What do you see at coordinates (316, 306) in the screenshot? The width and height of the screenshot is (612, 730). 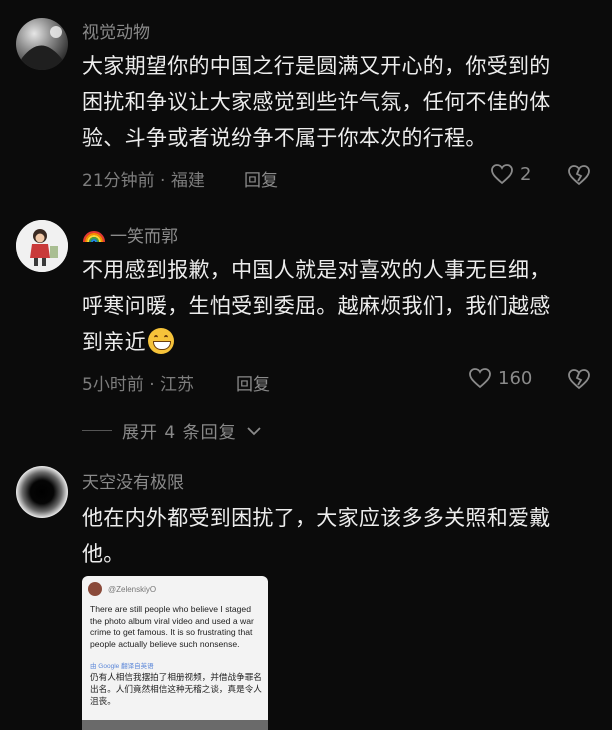 I see `comment-line: 呼寒问暖，生怕受到委屈。越麻烦我们，我们越感` at bounding box center [316, 306].